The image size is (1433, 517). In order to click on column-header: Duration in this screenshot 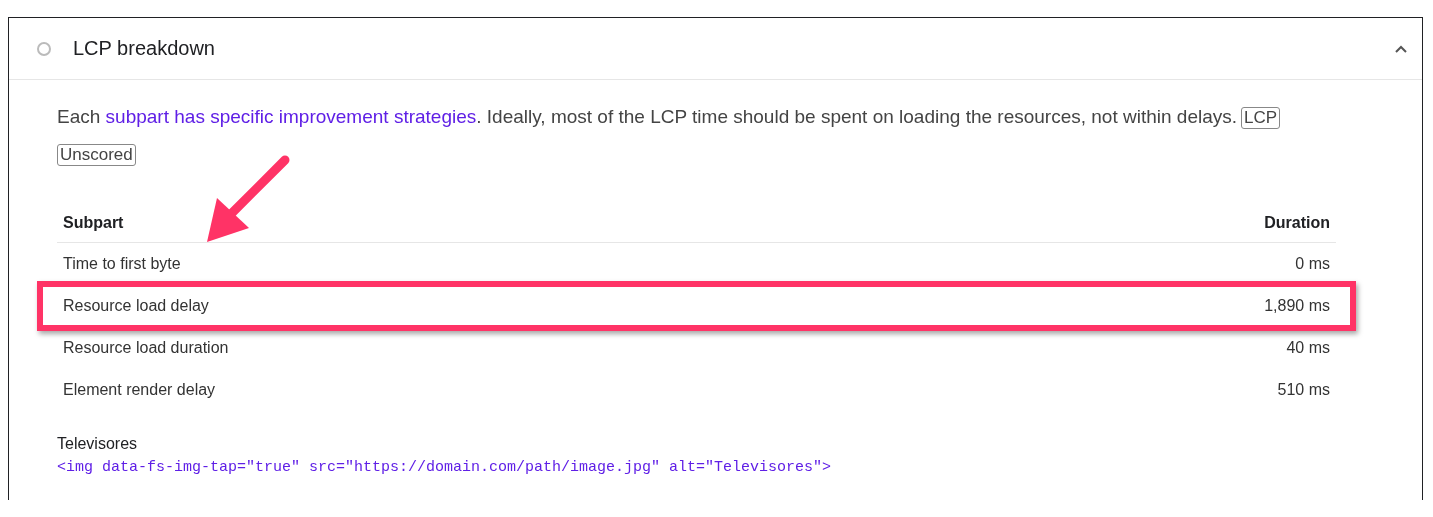, I will do `click(1141, 223)`.